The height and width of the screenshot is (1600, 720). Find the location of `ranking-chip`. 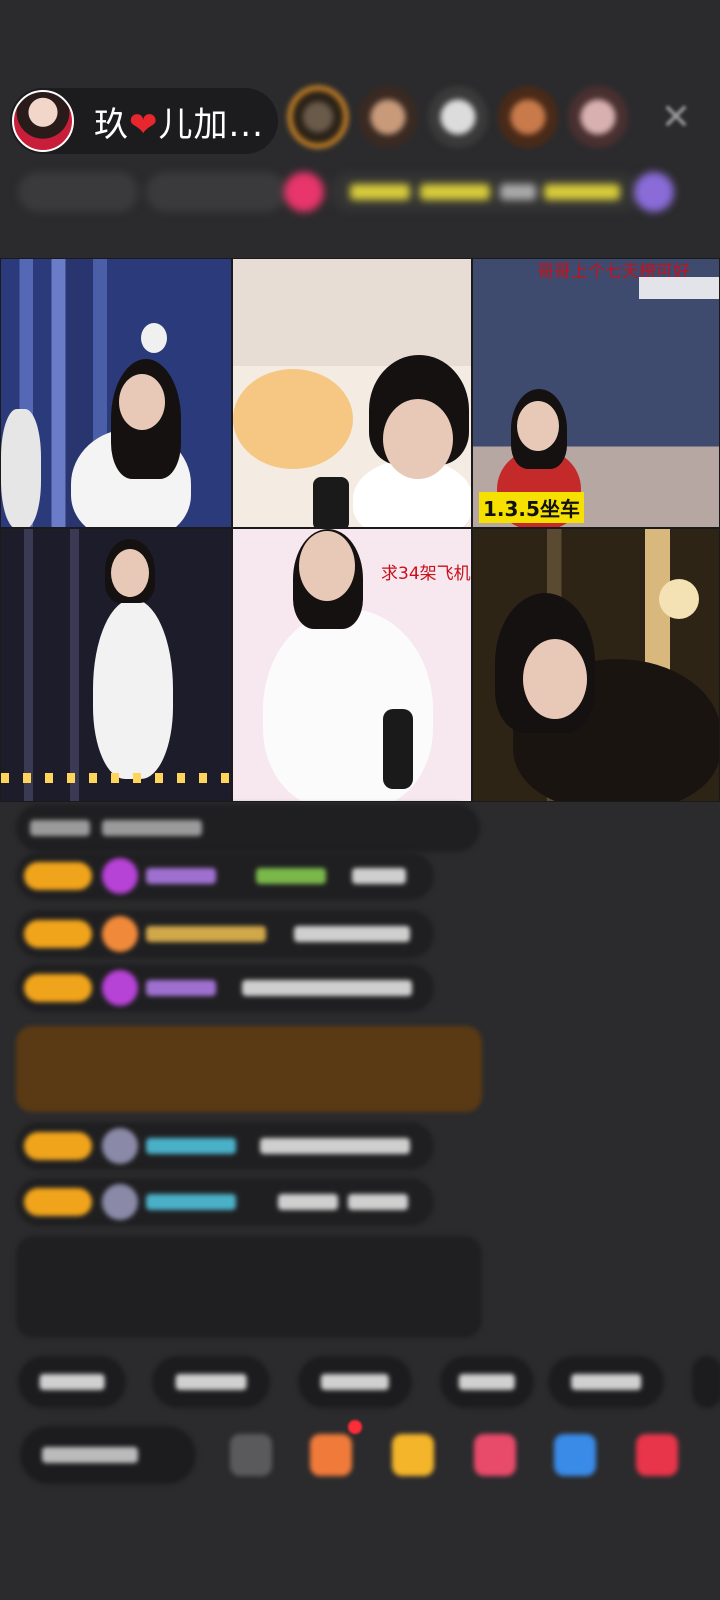

ranking-chip is located at coordinates (78, 192).